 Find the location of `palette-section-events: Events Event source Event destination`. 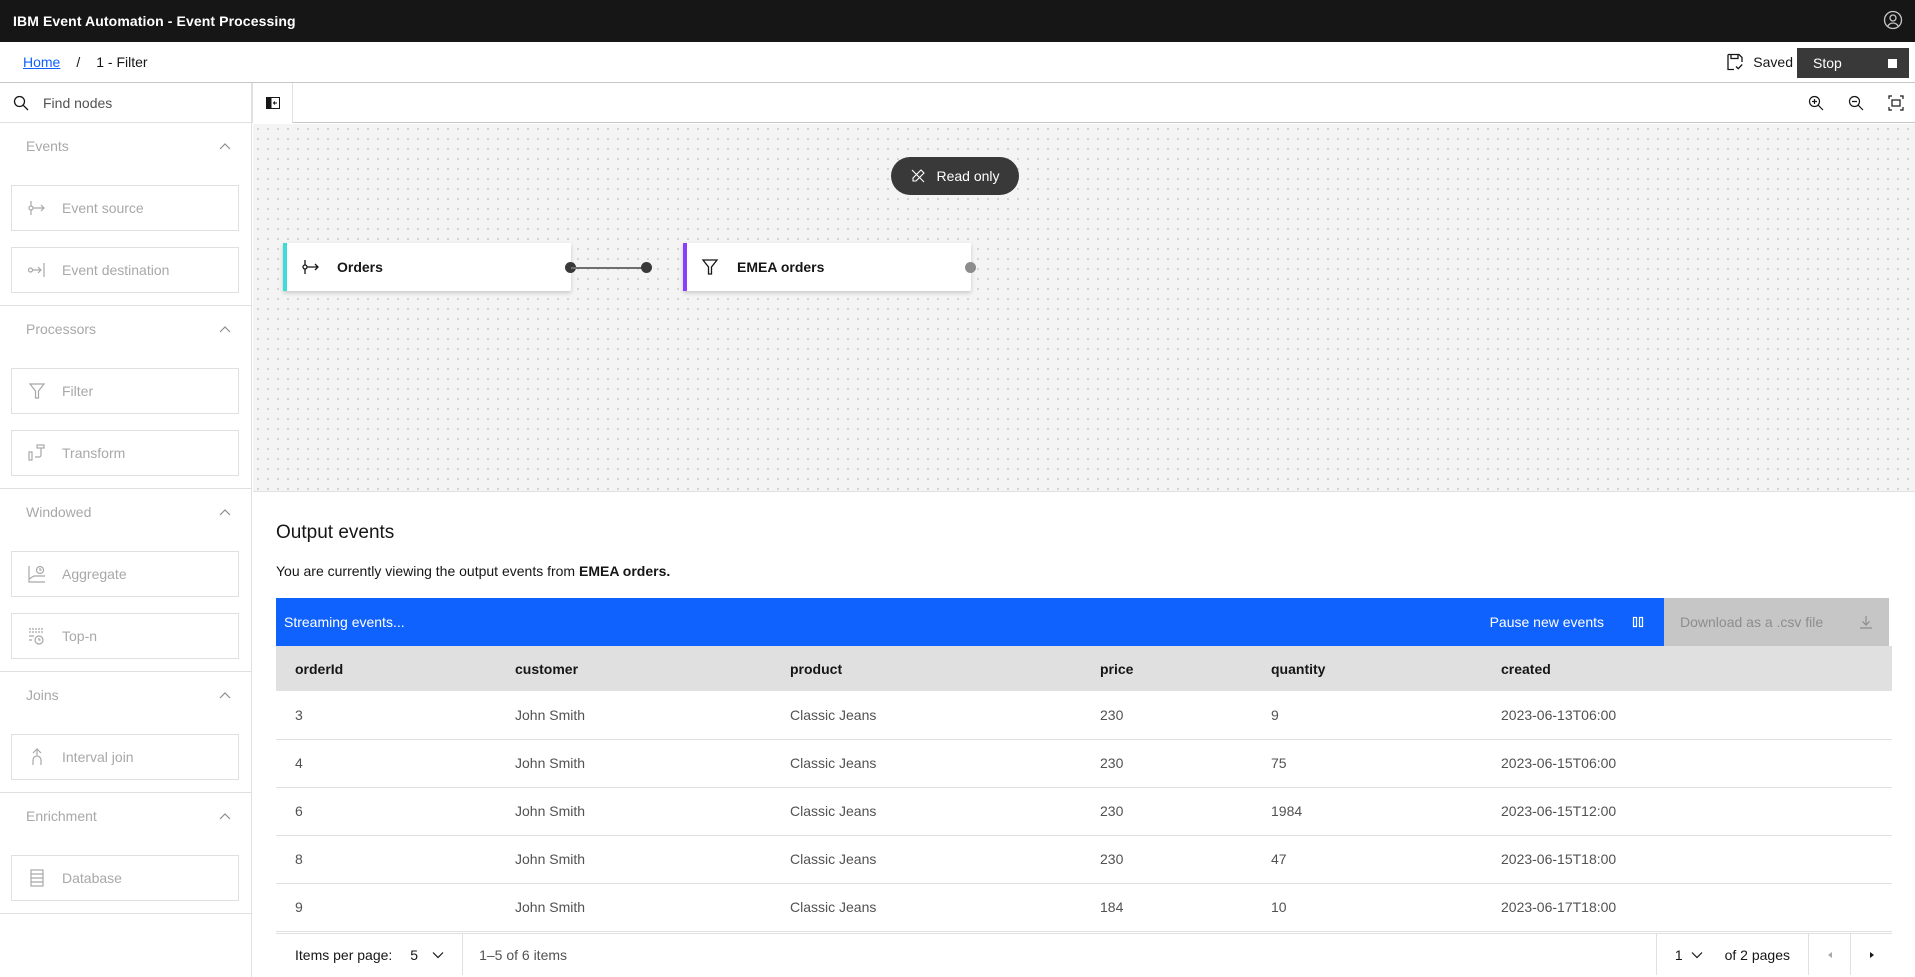

palette-section-events: Events Event source Event destination is located at coordinates (125, 214).